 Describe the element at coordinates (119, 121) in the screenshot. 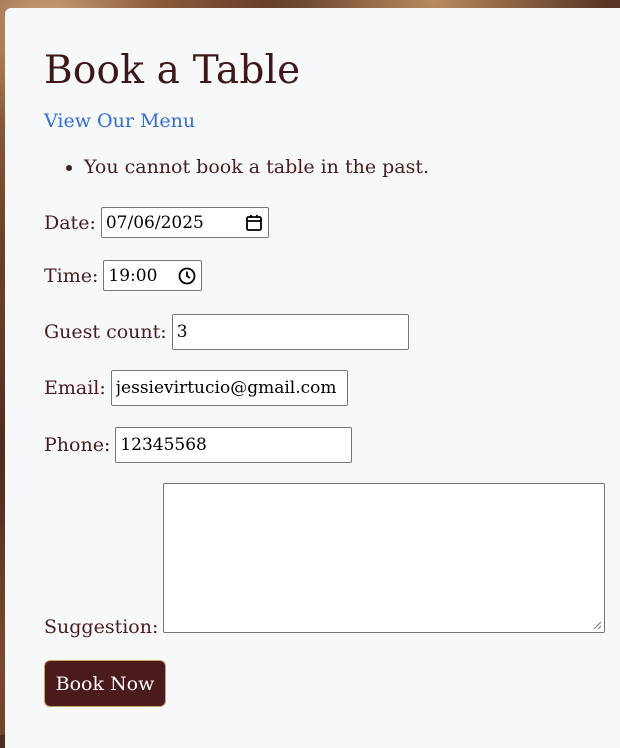

I see `view-menu-link: View Our Menu` at that location.